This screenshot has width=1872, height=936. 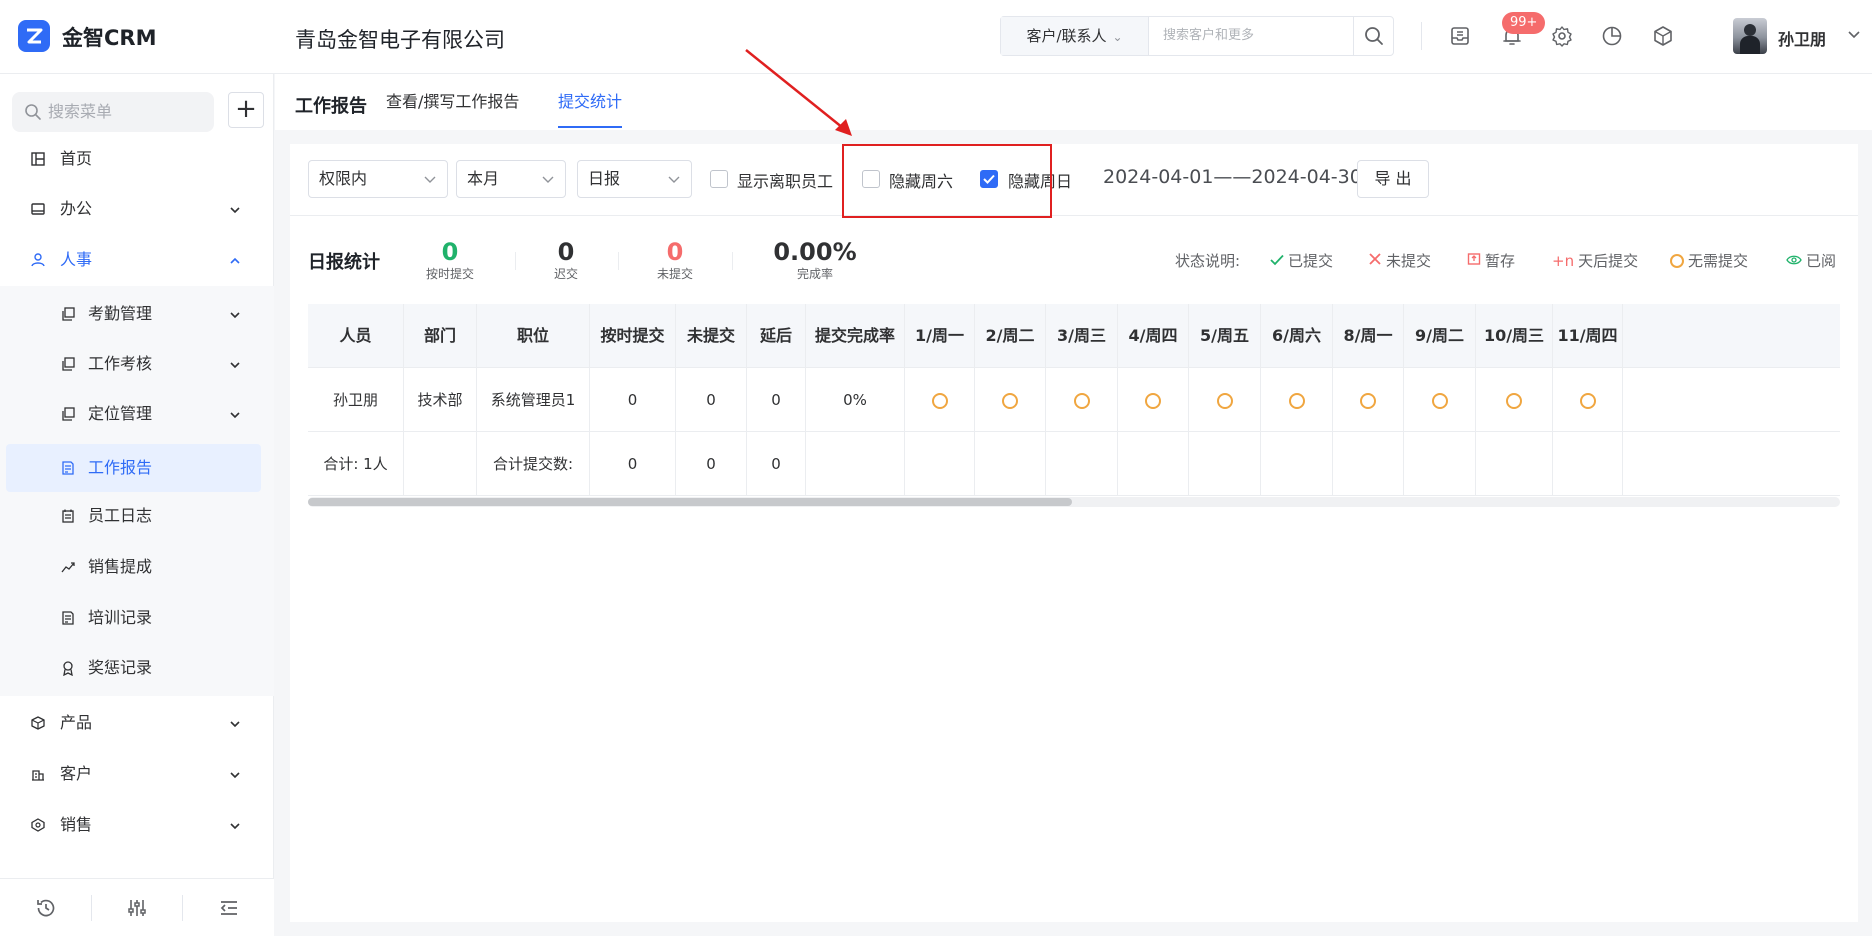 What do you see at coordinates (511, 179) in the screenshot?
I see `period-select: 本月` at bounding box center [511, 179].